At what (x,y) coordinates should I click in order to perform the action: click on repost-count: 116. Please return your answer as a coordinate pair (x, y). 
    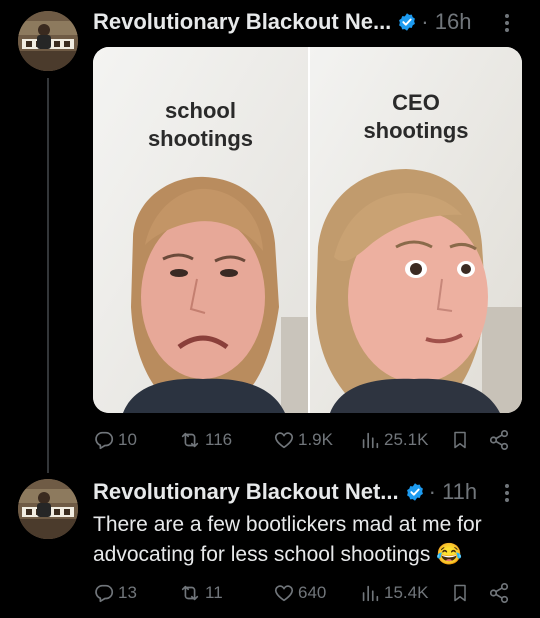
    Looking at the image, I should click on (219, 439).